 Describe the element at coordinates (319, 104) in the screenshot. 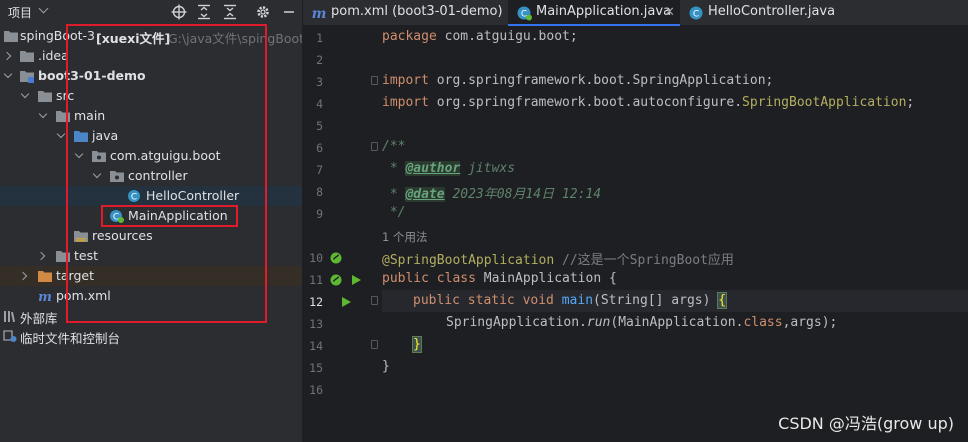

I see `line-number: 4` at that location.